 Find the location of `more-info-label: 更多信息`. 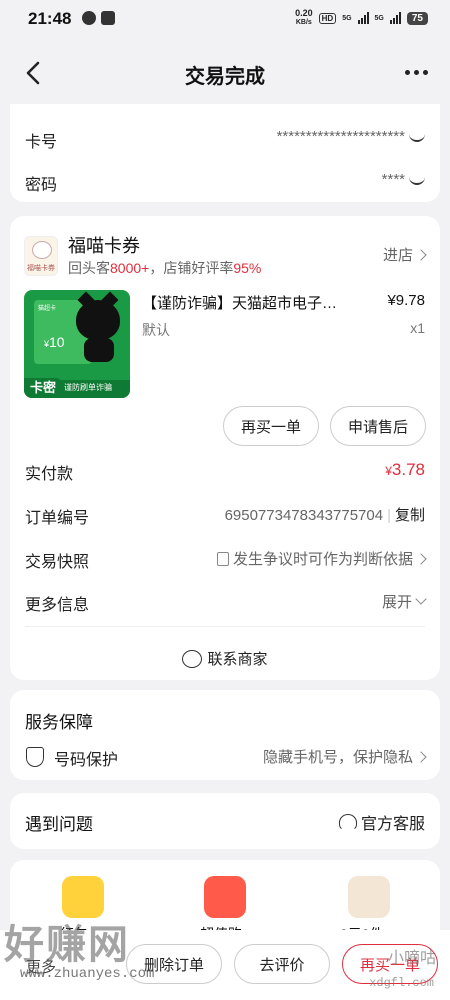

more-info-label: 更多信息 is located at coordinates (57, 605).